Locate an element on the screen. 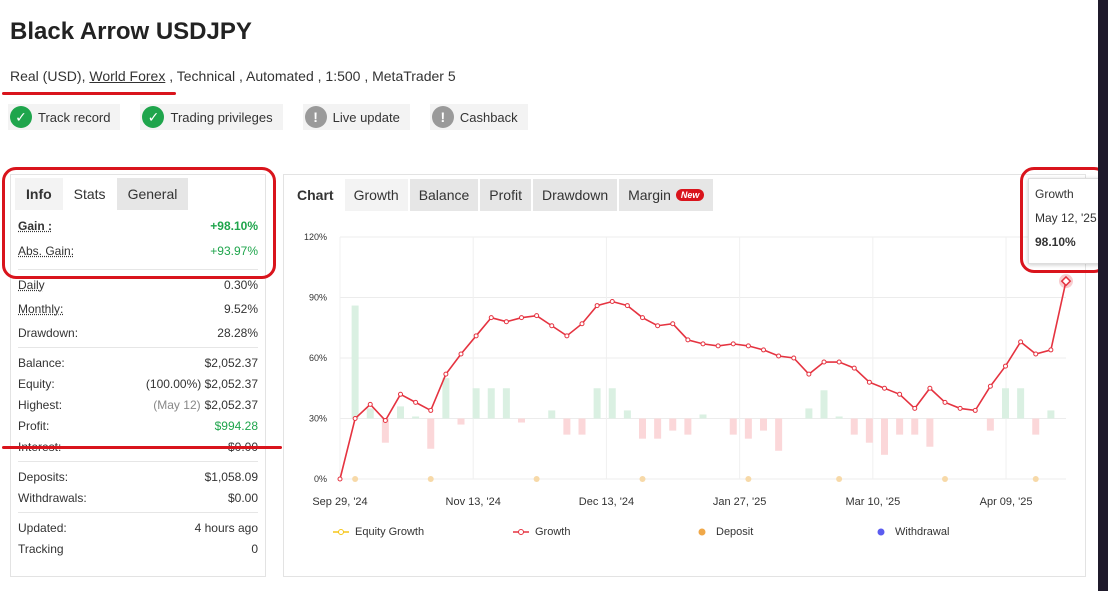 The height and width of the screenshot is (591, 1108). legend-equity-marker is located at coordinates (341, 532).